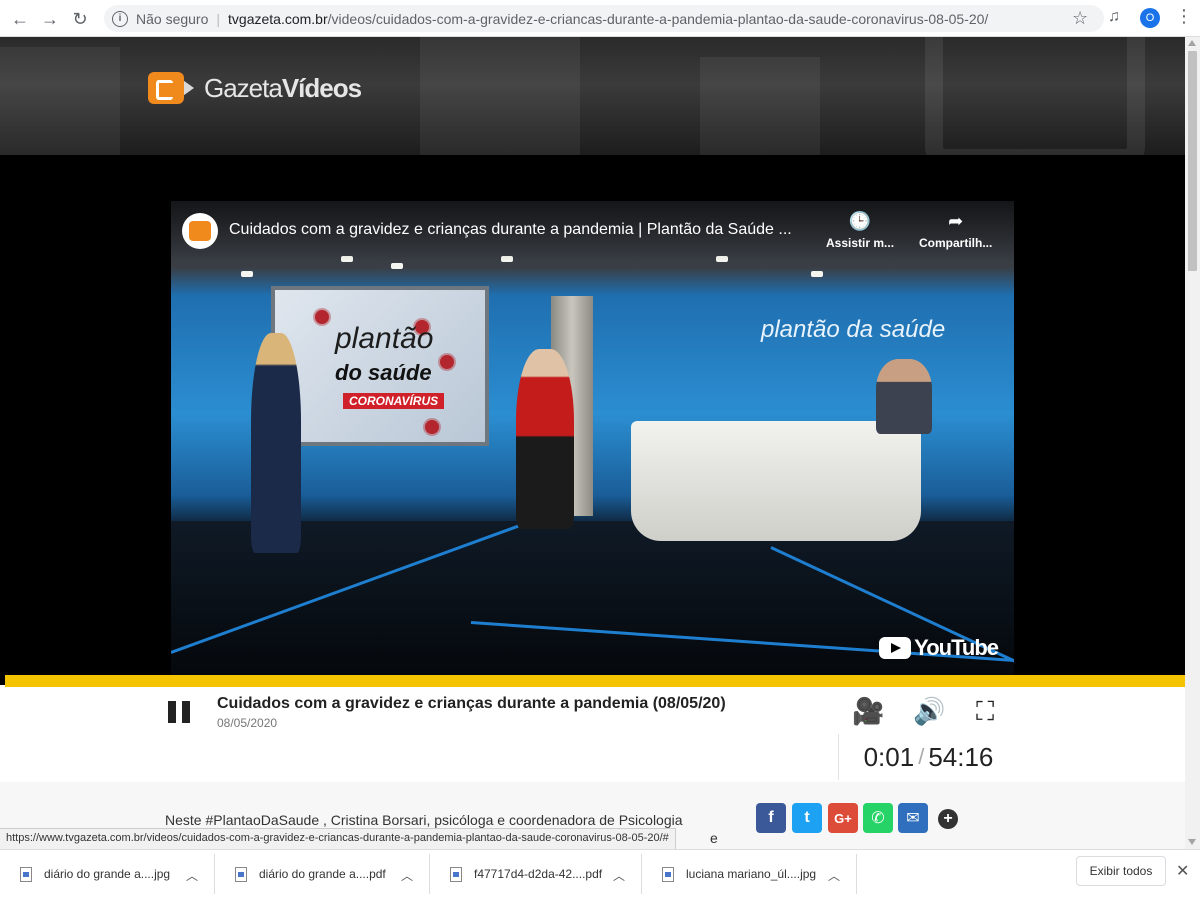 The width and height of the screenshot is (1200, 900). What do you see at coordinates (80, 19) in the screenshot?
I see `reload-icon: ↻` at bounding box center [80, 19].